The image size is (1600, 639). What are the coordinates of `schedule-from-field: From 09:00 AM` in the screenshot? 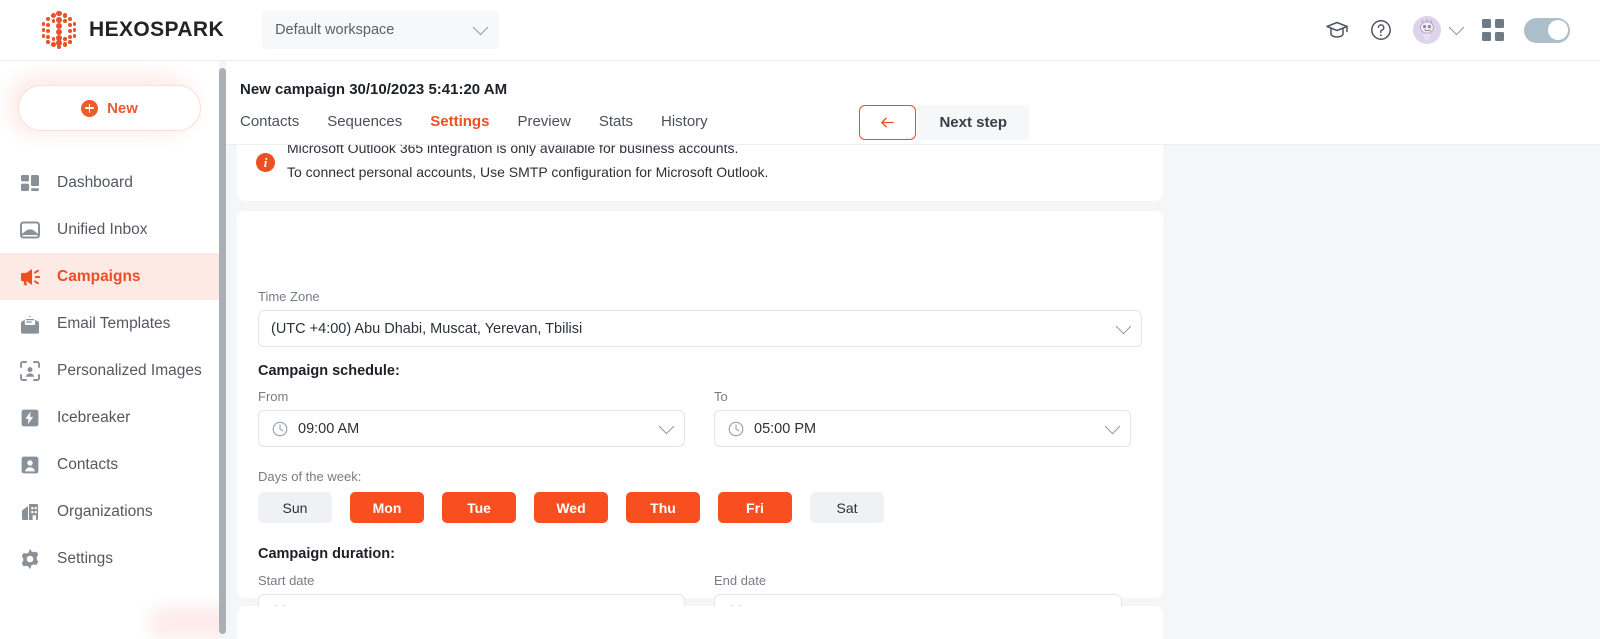 It's located at (471, 418).